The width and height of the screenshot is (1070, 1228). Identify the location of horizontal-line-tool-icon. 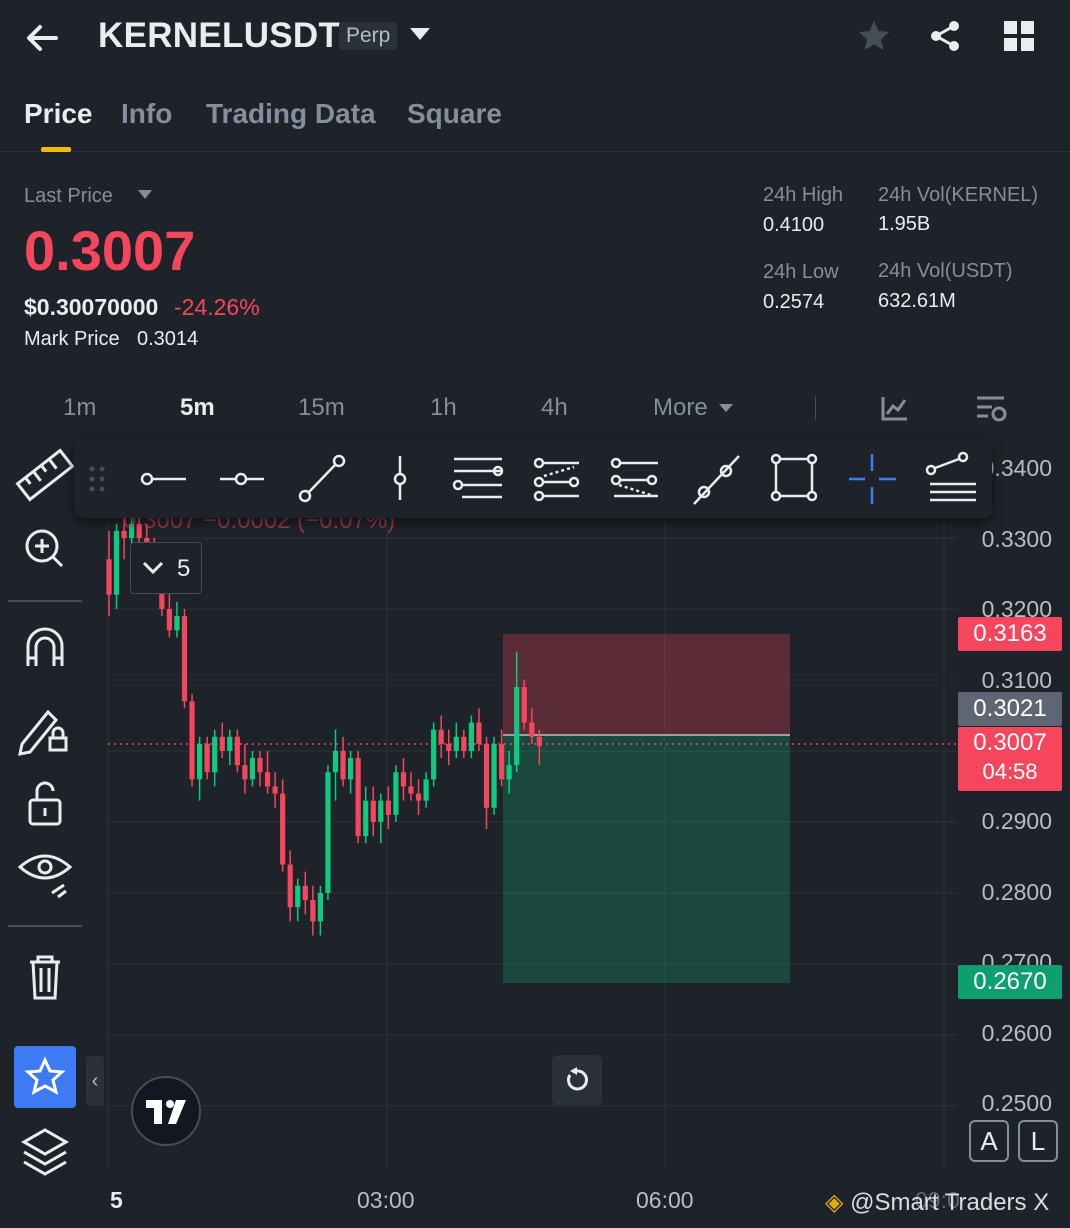
(242, 479).